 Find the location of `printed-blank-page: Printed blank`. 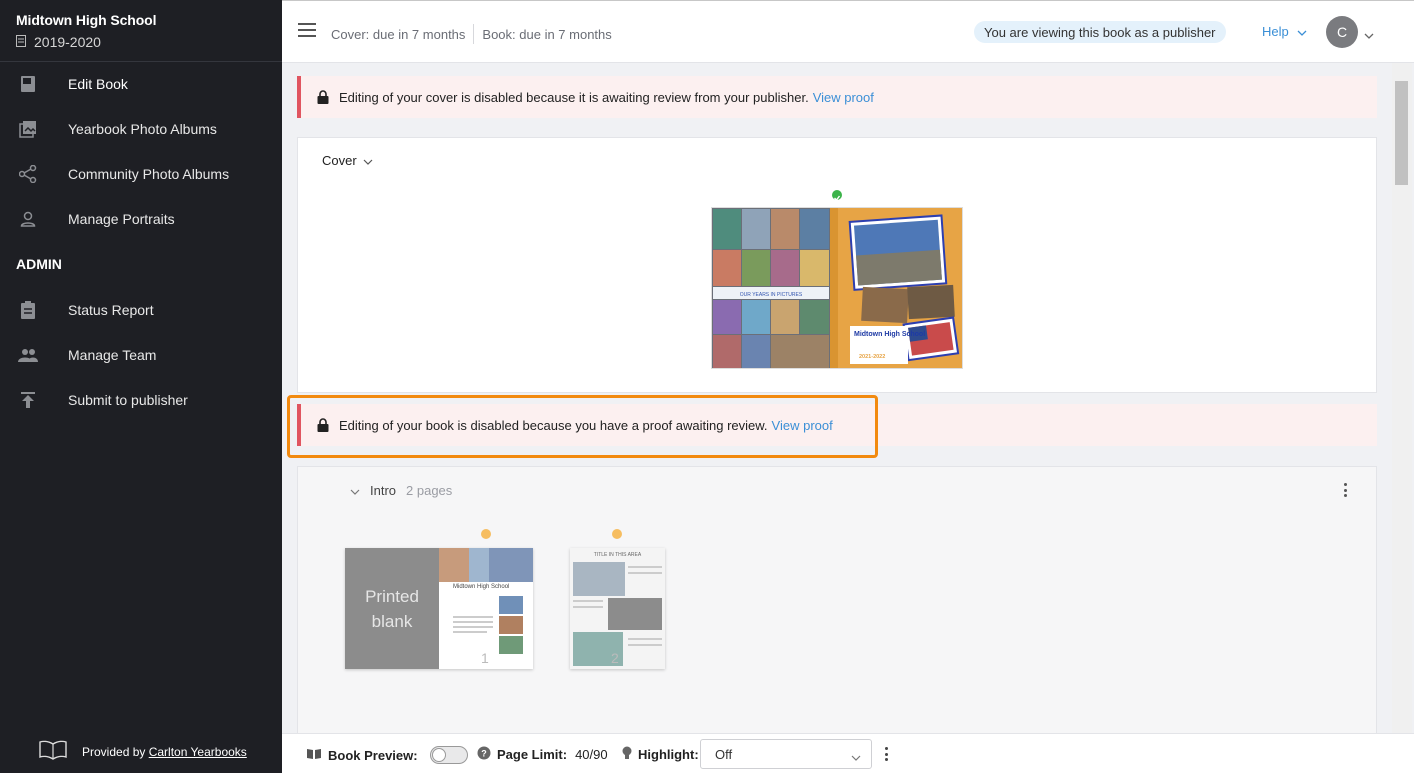

printed-blank-page: Printed blank is located at coordinates (392, 608).